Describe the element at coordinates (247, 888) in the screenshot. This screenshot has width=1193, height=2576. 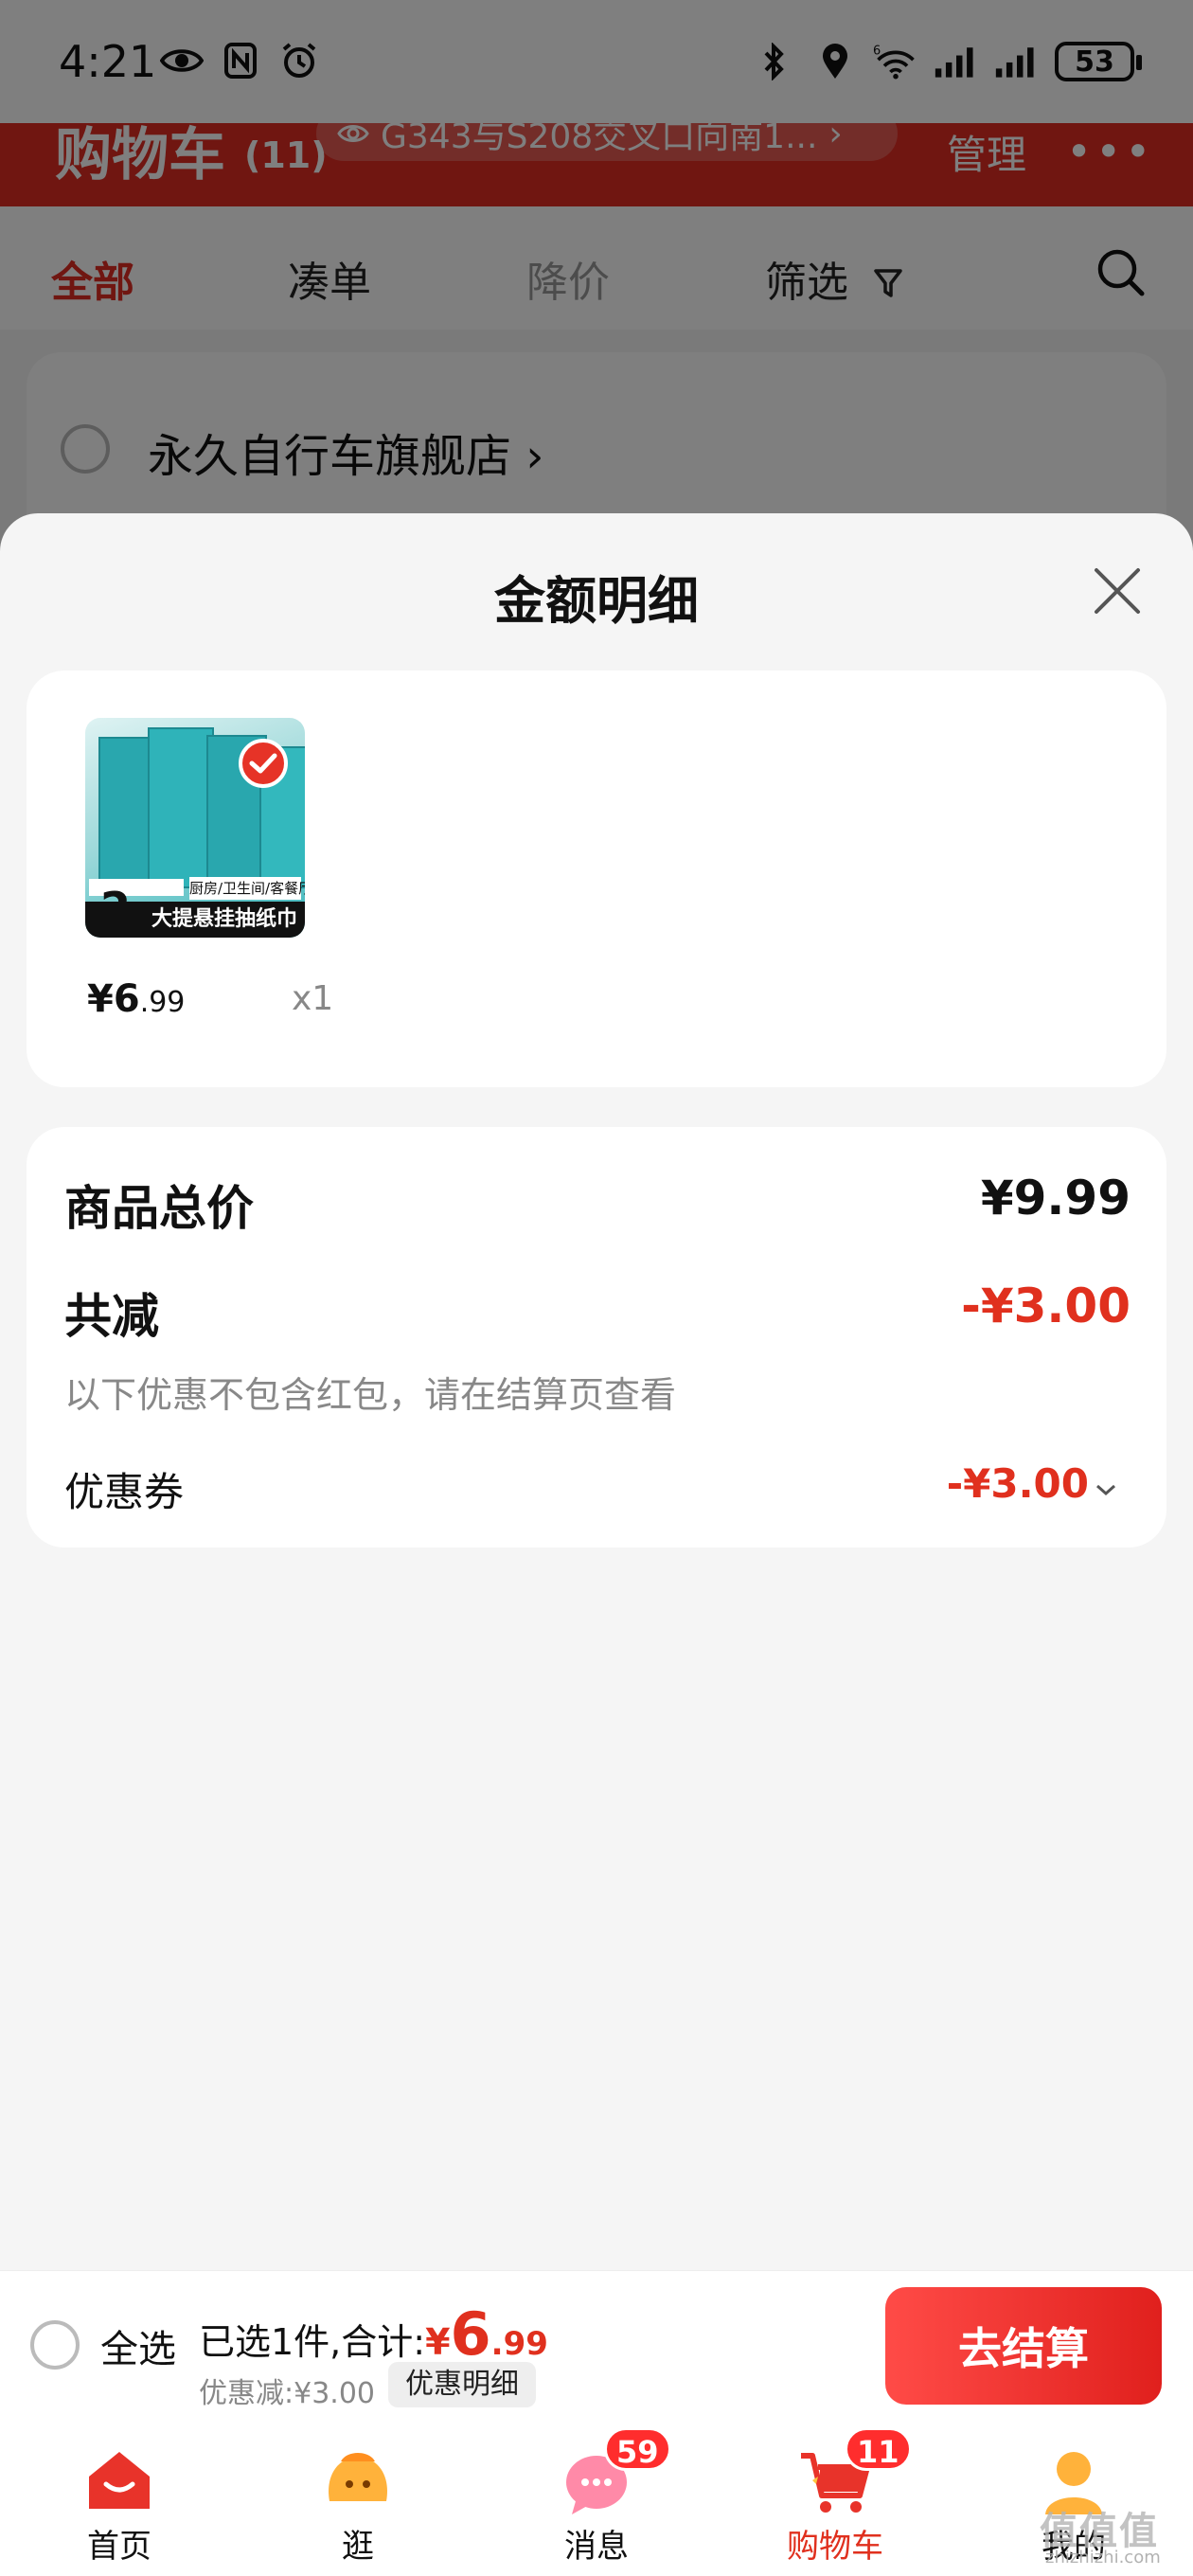
I see `thumb-tag: 厨房/卫生间/客餐厅` at that location.